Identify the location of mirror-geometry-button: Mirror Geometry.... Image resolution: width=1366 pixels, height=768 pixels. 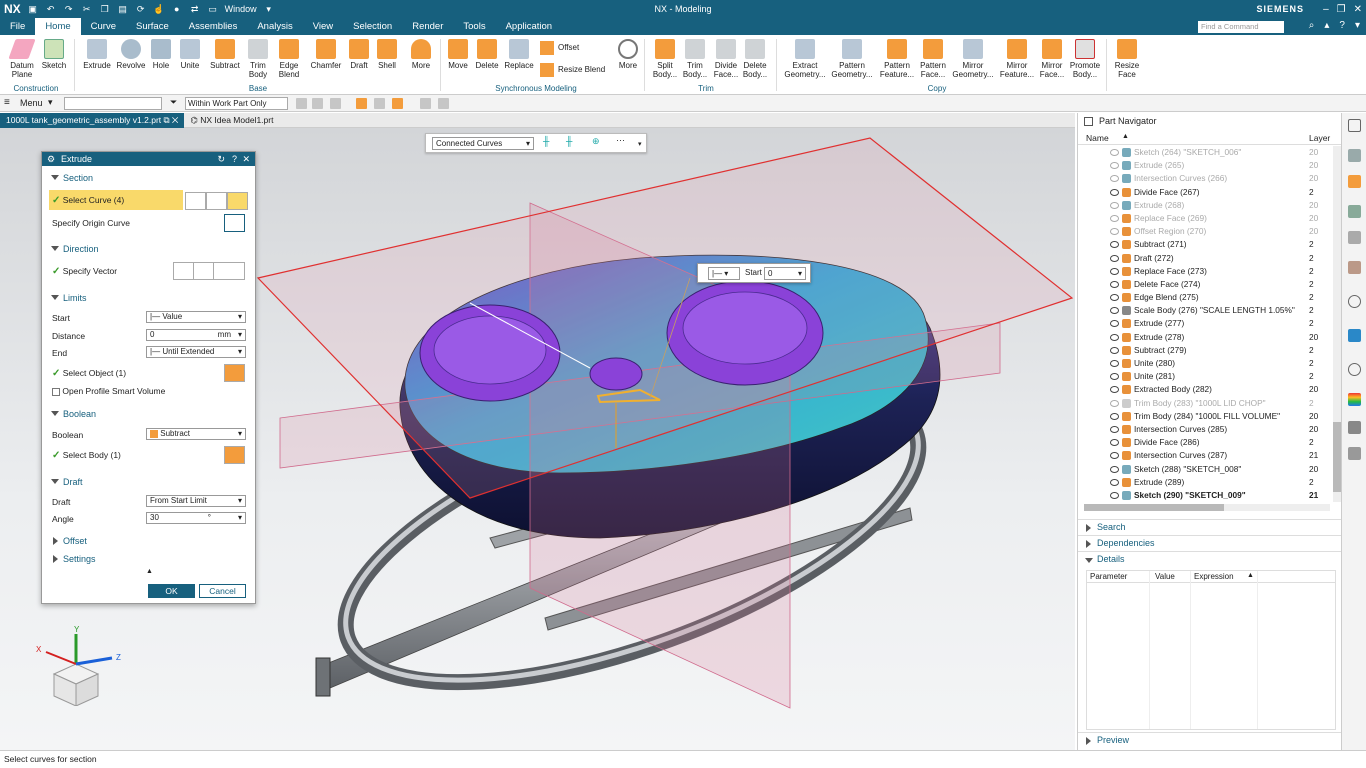
(973, 58).